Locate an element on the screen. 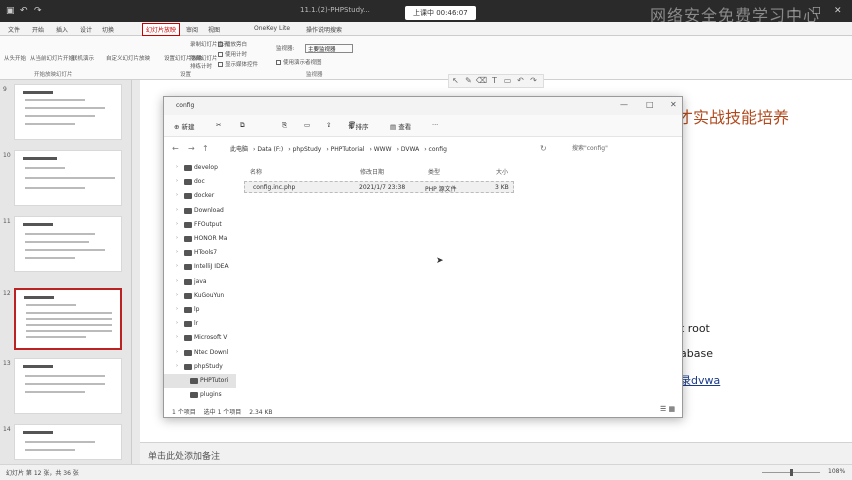 Image resolution: width=852 pixels, height=480 pixels. monitor-select: 主要监视器 is located at coordinates (329, 48).